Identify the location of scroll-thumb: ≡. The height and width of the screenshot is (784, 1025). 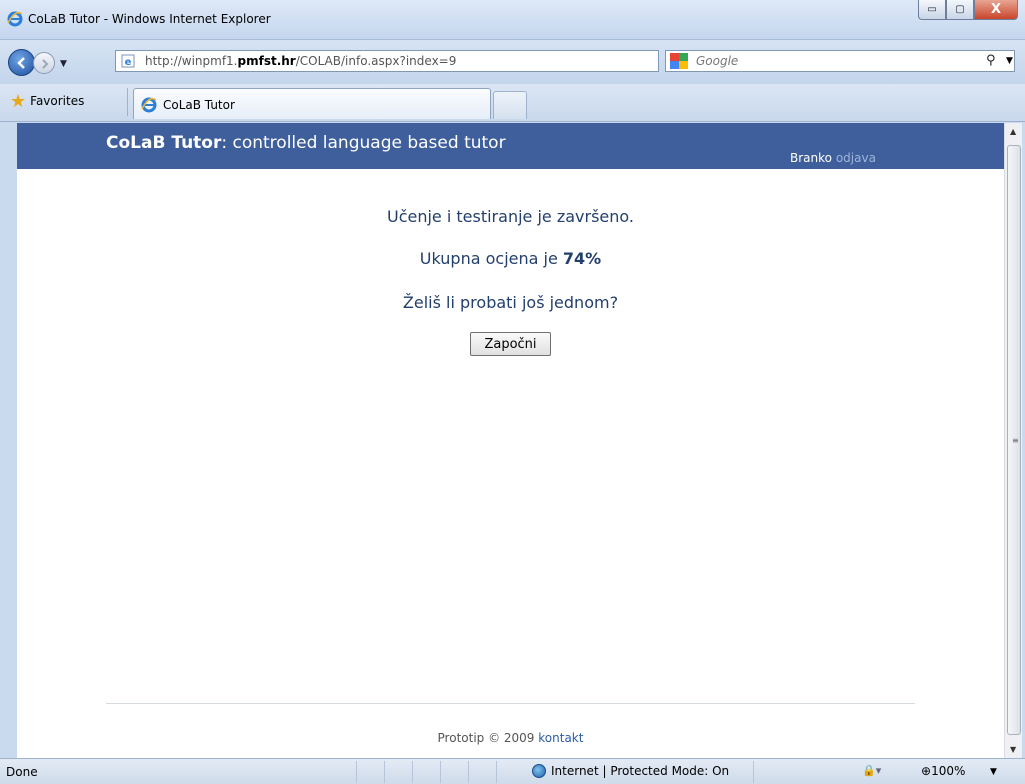
(1014, 440).